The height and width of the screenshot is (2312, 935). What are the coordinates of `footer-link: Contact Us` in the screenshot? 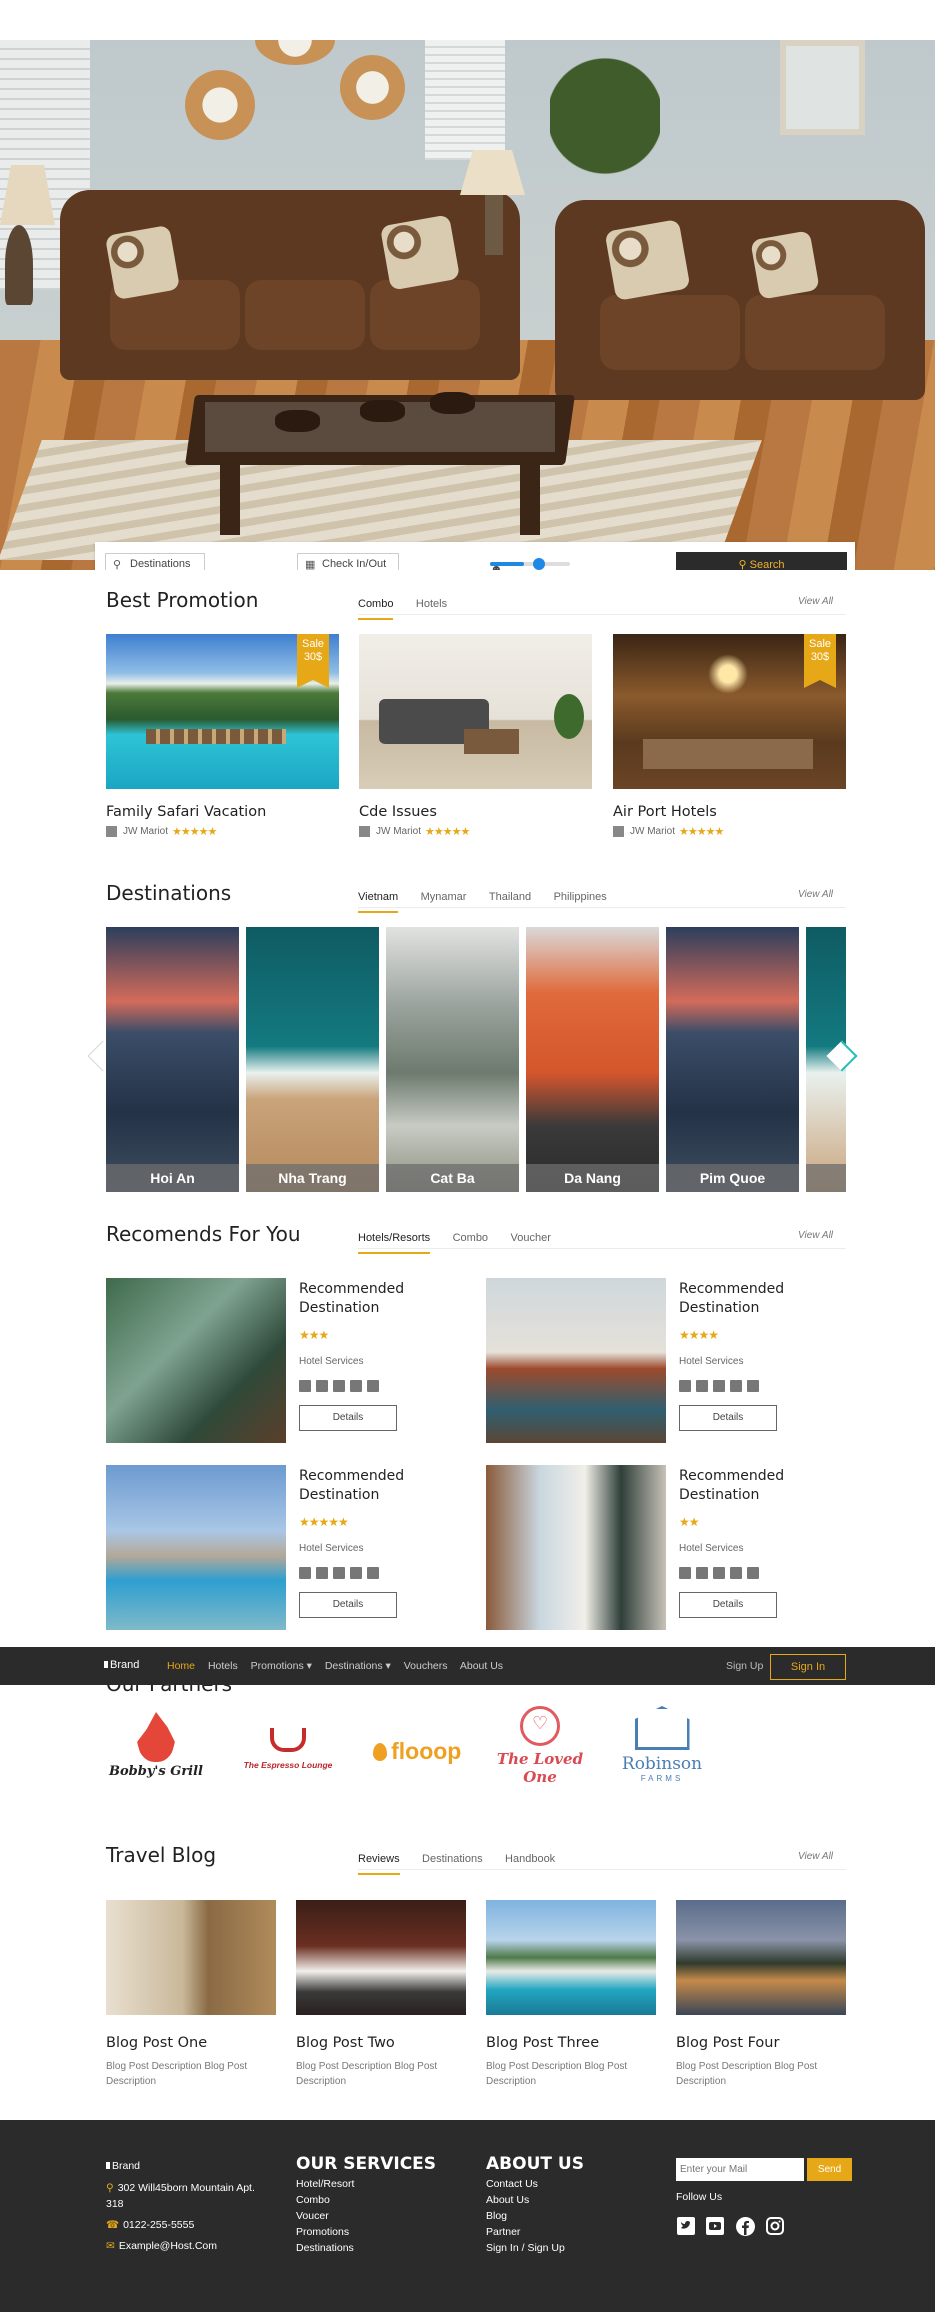 It's located at (535, 2184).